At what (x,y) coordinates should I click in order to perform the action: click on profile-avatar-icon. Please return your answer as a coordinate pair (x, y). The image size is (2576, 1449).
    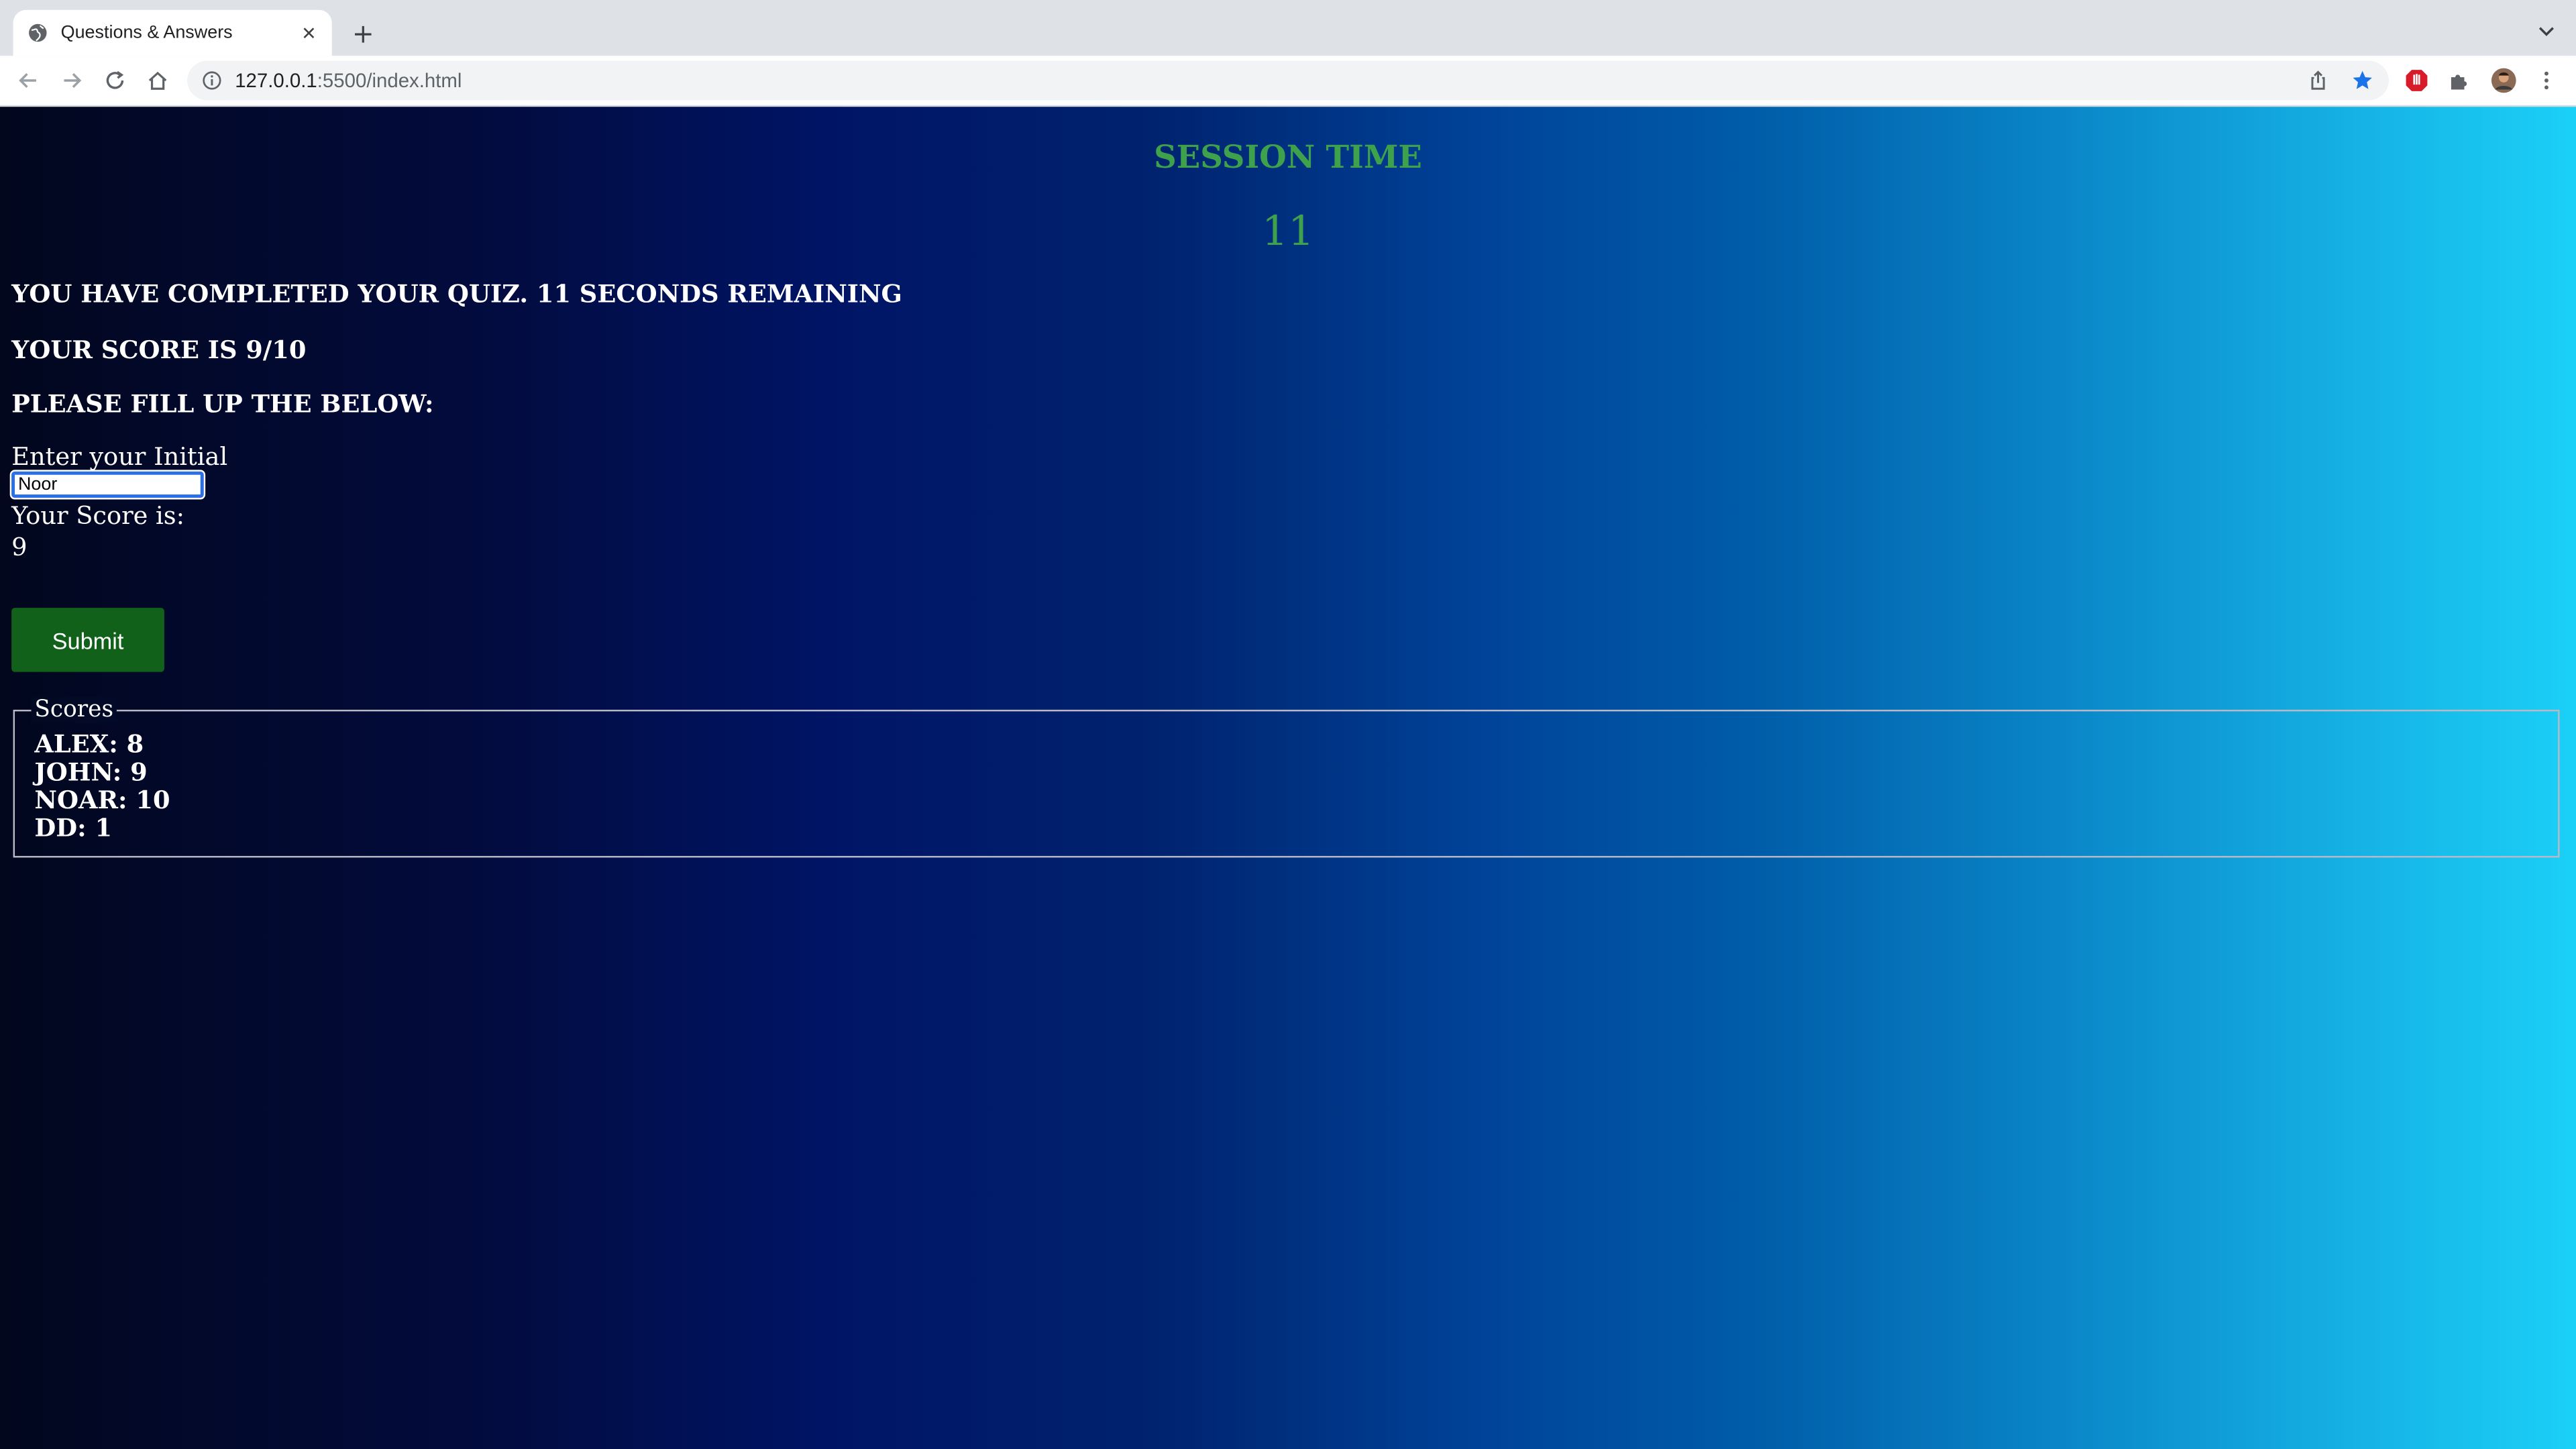
    Looking at the image, I should click on (2503, 80).